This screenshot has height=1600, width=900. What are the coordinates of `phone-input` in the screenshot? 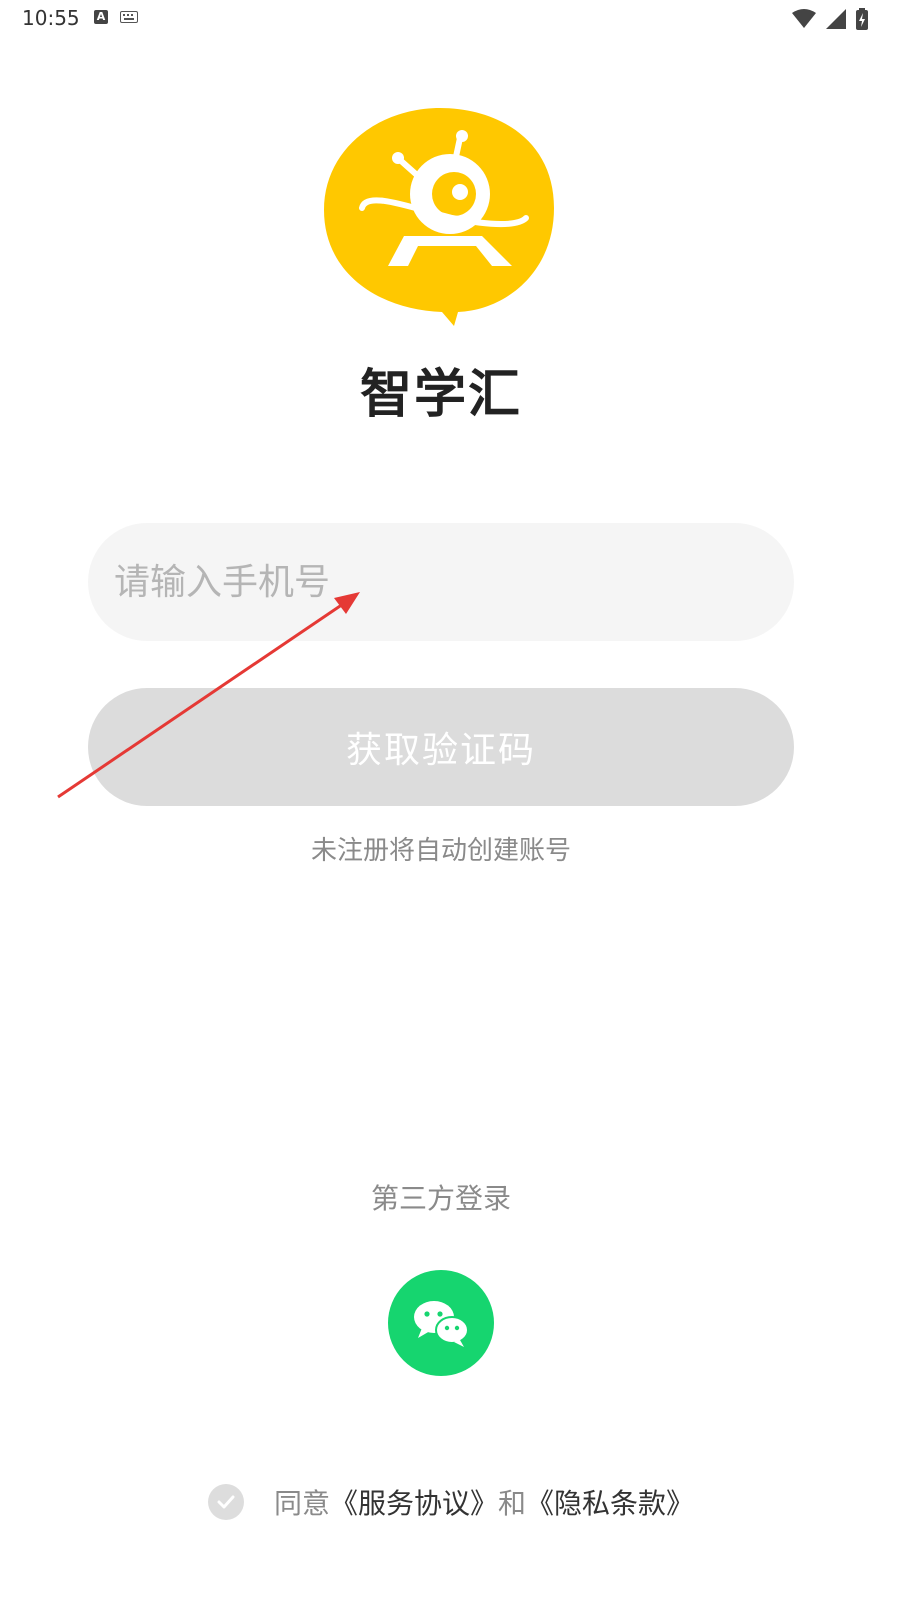 It's located at (441, 582).